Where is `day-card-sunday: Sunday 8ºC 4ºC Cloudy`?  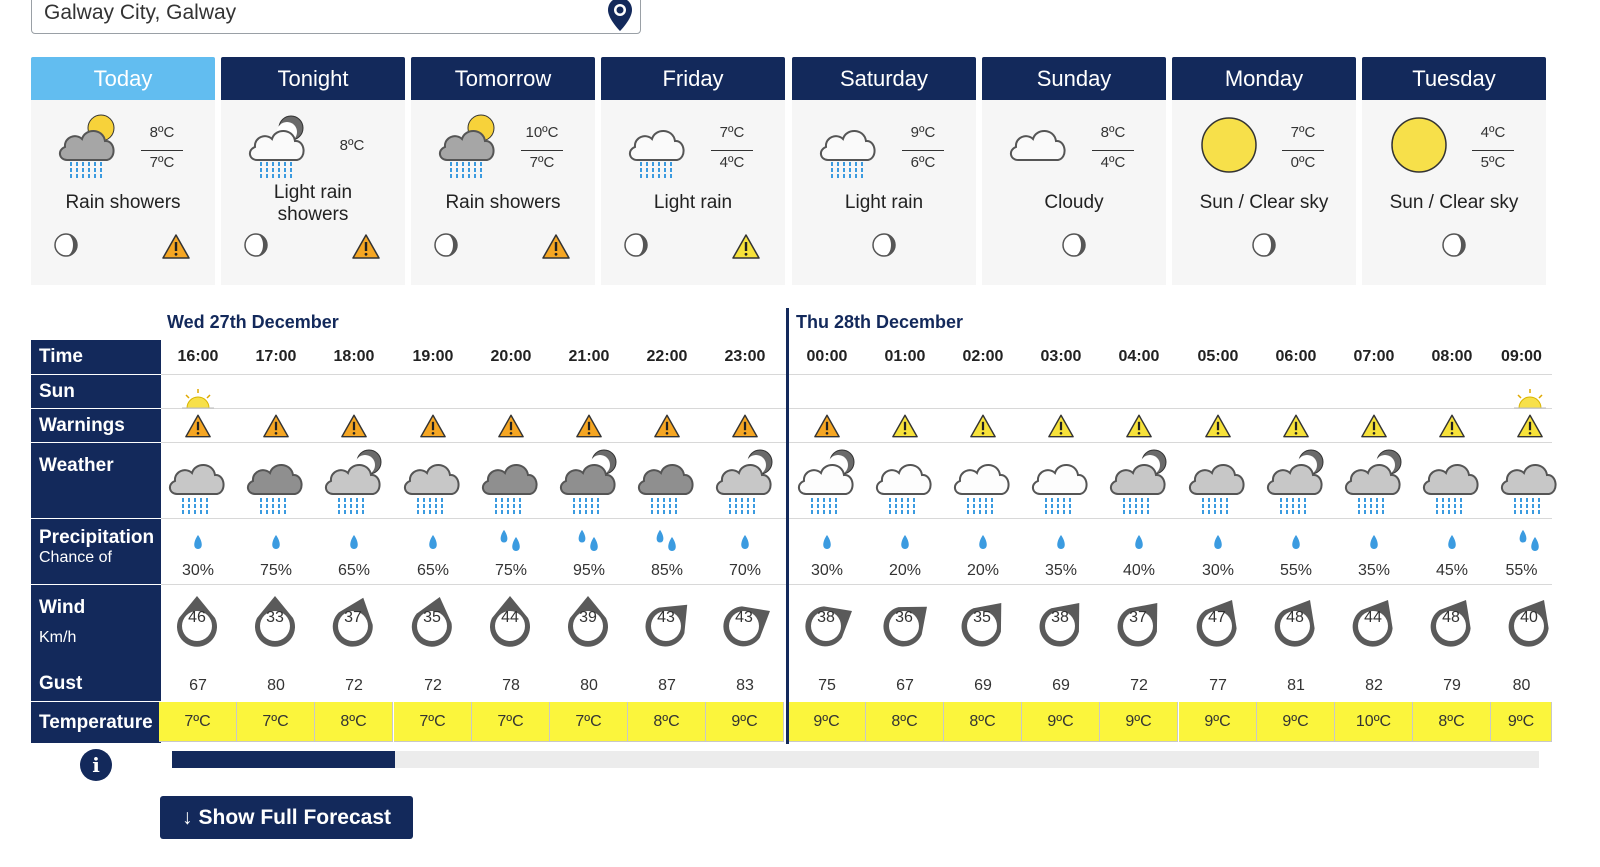 day-card-sunday: Sunday 8ºC 4ºC Cloudy is located at coordinates (1074, 171).